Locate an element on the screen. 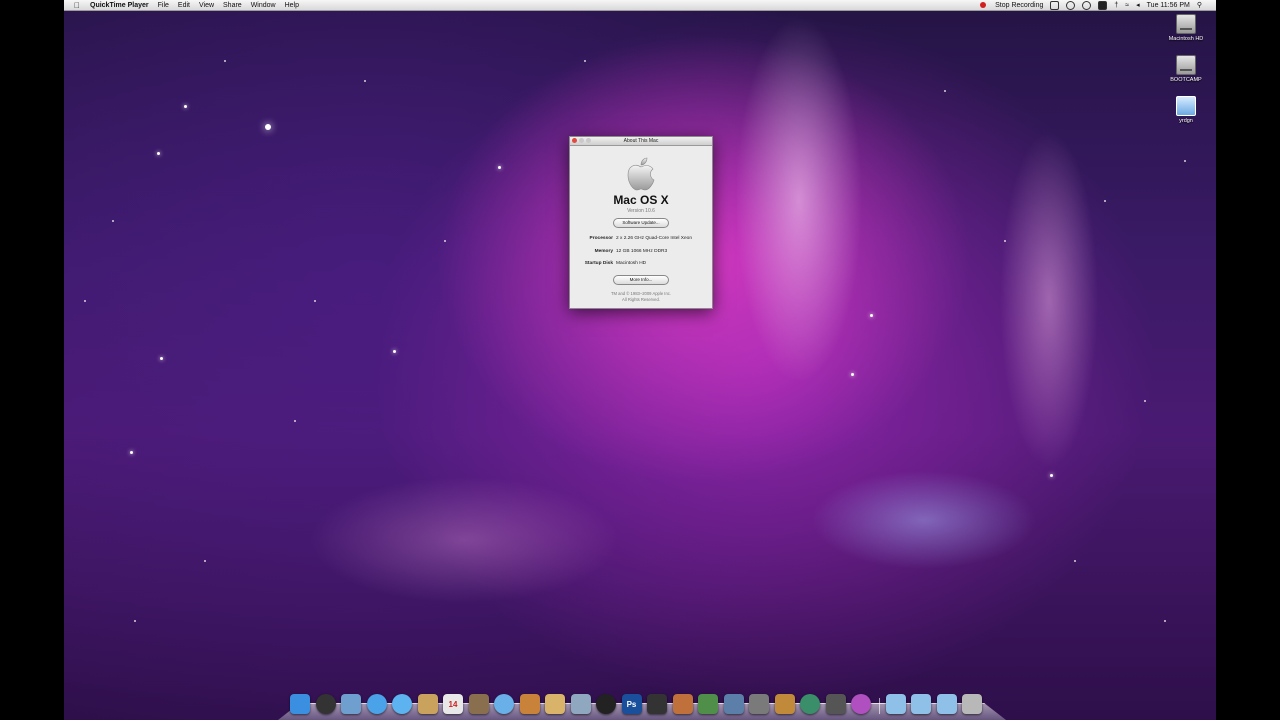 The image size is (1280, 720). time-machine-icon is located at coordinates (810, 704).